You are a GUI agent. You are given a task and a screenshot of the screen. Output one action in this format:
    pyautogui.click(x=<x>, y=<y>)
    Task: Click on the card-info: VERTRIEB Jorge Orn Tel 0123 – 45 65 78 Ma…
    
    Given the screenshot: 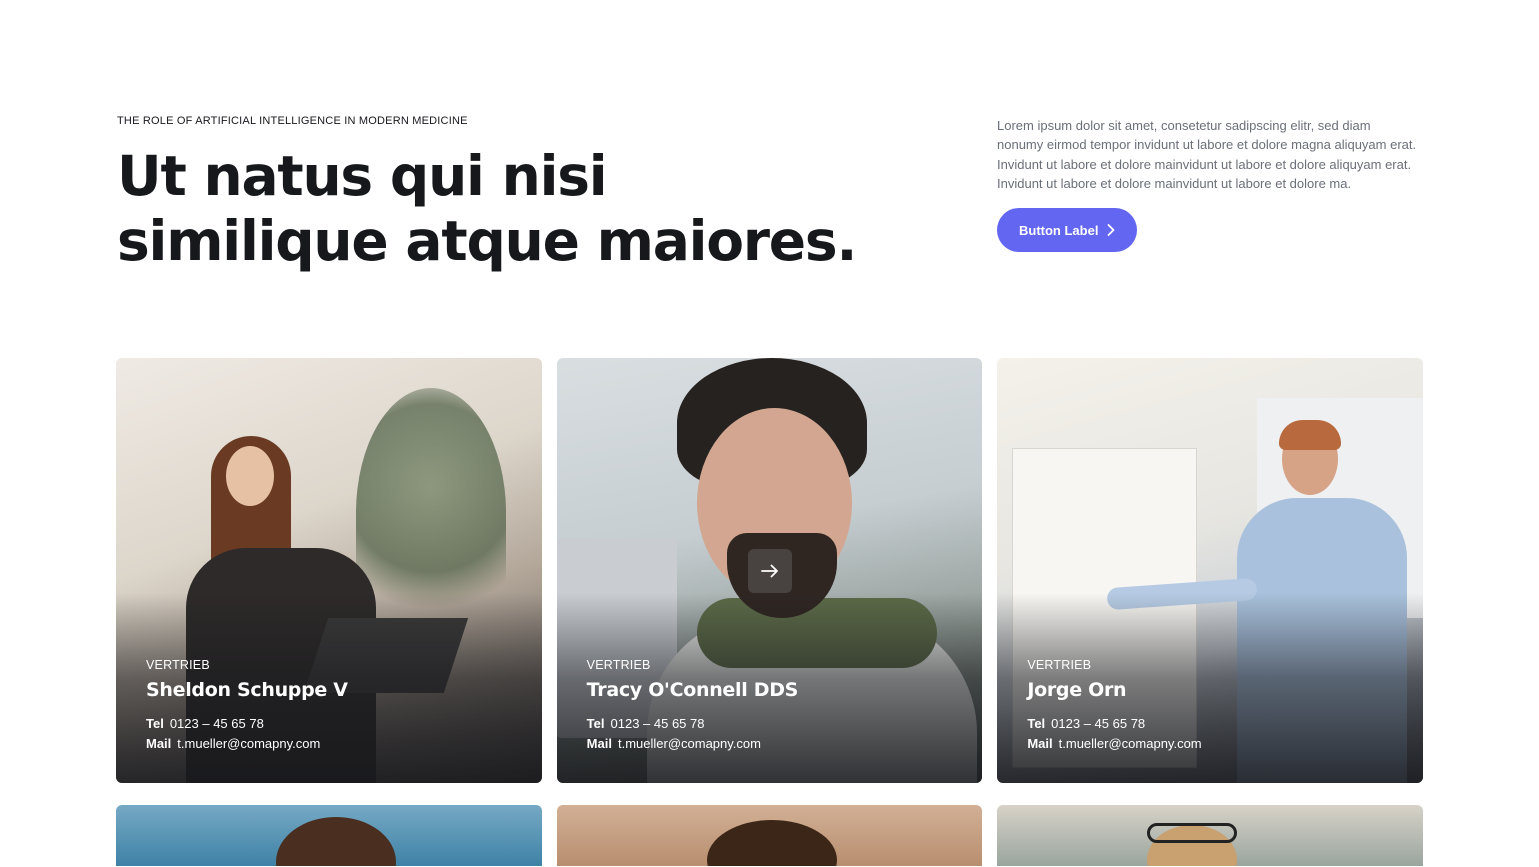 What is the action you would take?
    pyautogui.click(x=1215, y=705)
    